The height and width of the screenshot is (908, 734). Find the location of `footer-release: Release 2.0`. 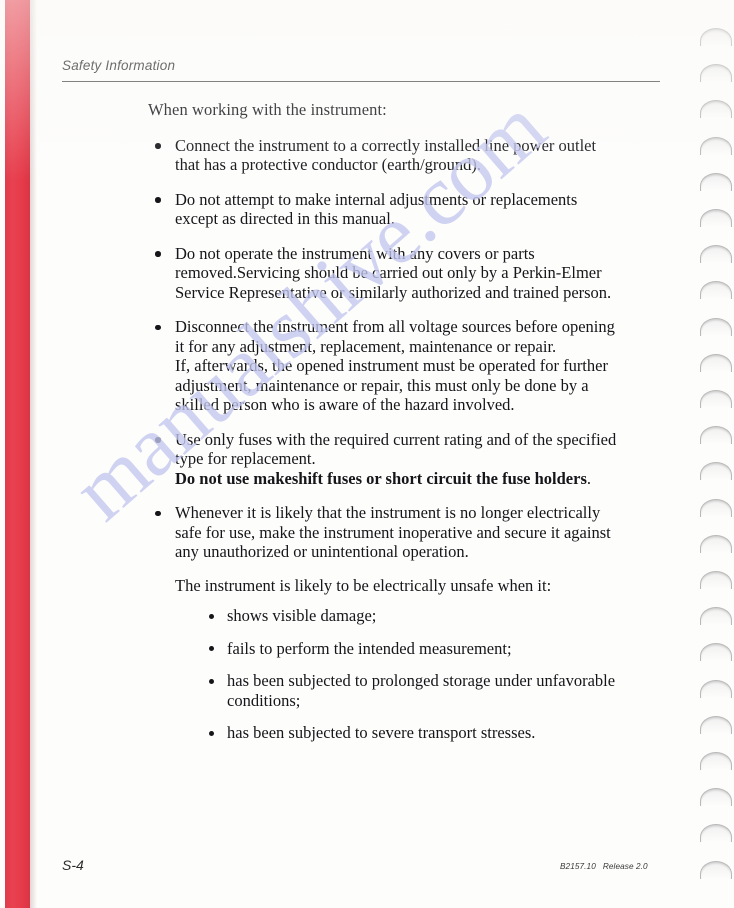

footer-release: Release 2.0 is located at coordinates (625, 866).